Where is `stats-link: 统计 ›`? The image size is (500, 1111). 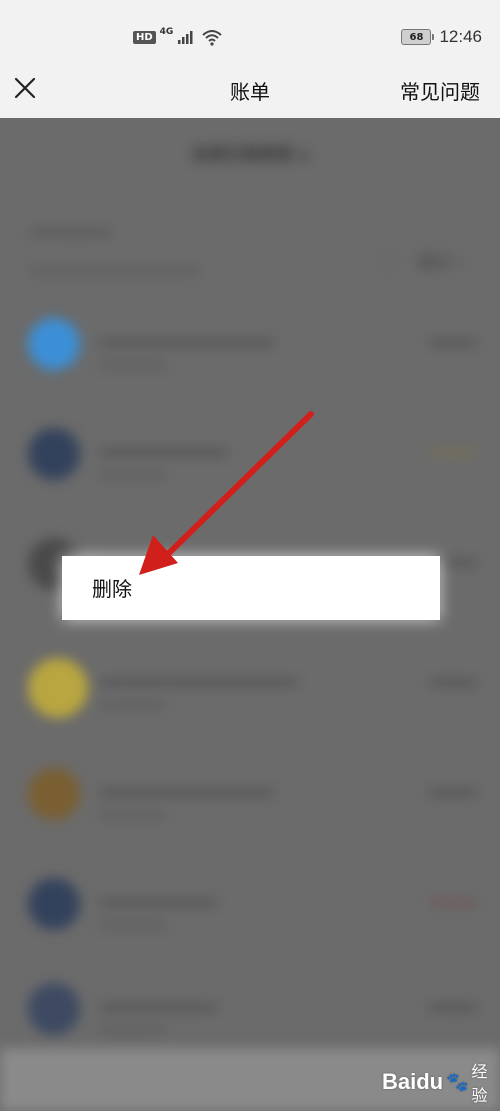 stats-link: 统计 › is located at coordinates (441, 260).